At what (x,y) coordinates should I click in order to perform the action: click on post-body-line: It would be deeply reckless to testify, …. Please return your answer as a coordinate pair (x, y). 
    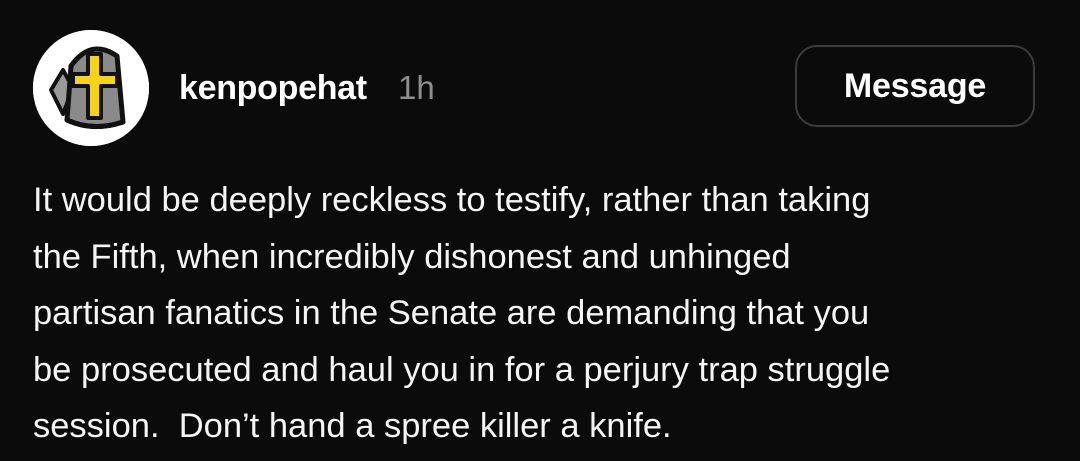
    Looking at the image, I should click on (452, 200).